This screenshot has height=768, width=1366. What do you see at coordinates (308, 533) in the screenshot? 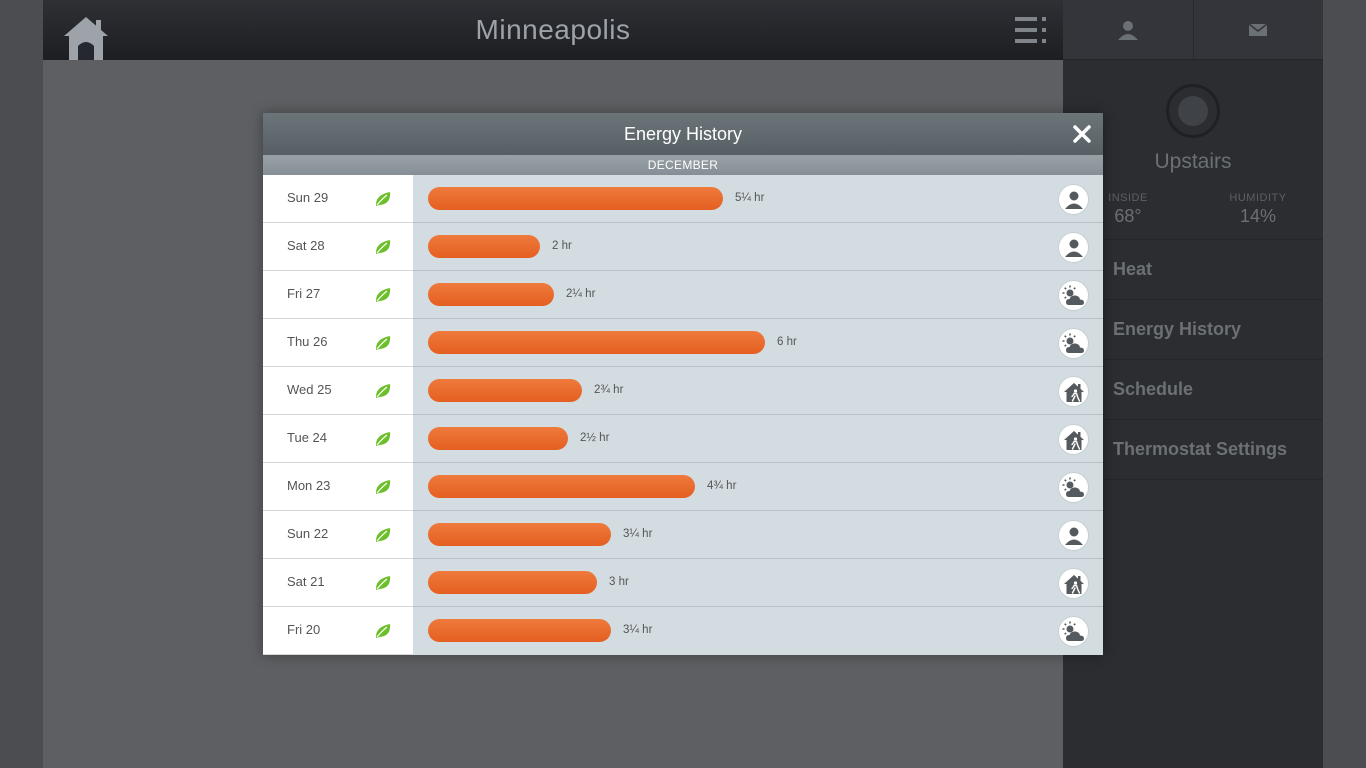
I see `day-label: Sun 22` at bounding box center [308, 533].